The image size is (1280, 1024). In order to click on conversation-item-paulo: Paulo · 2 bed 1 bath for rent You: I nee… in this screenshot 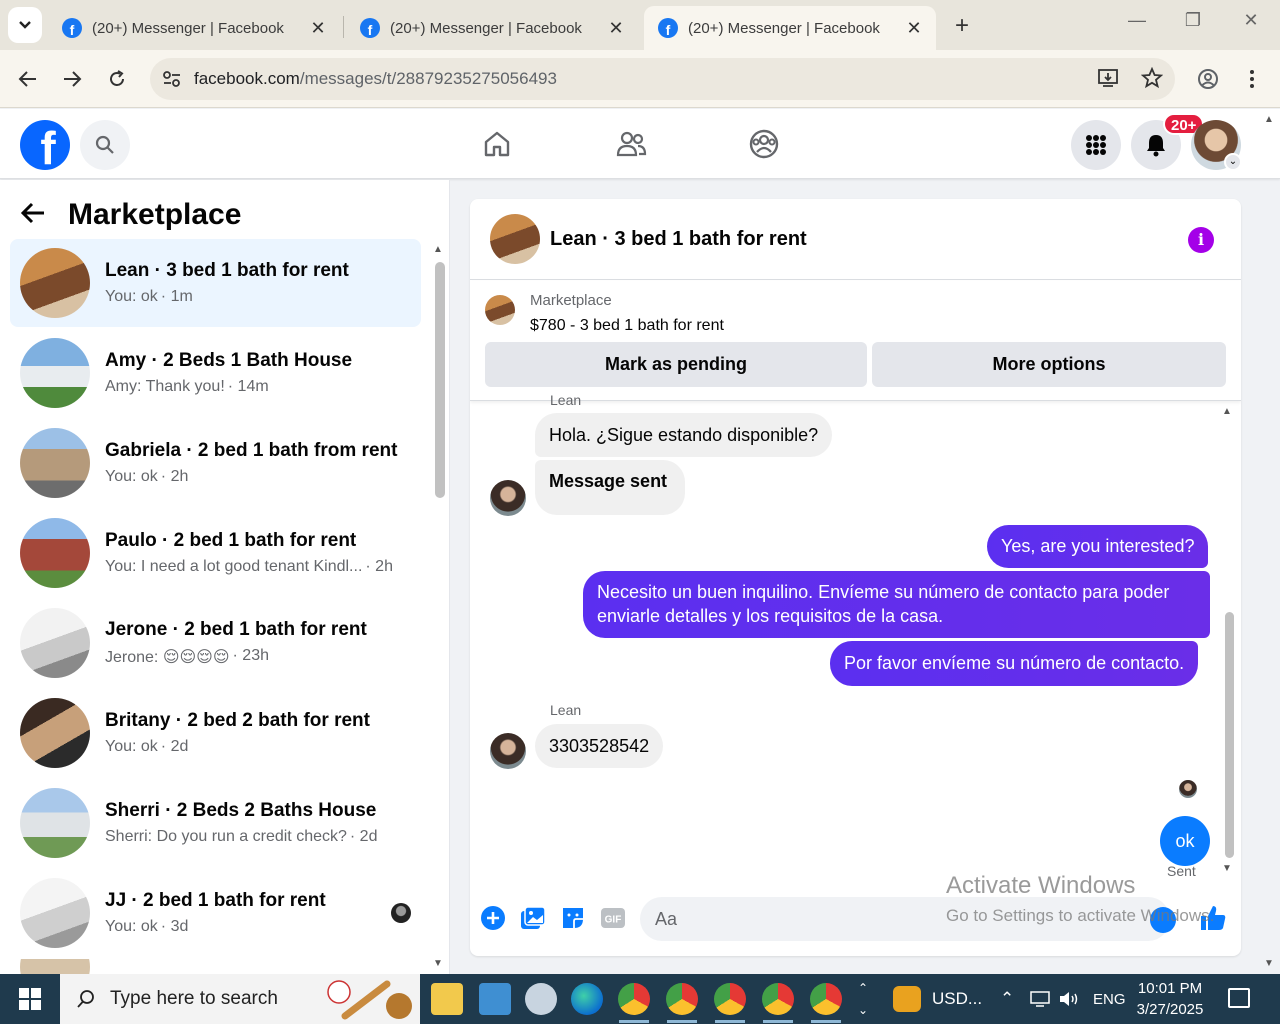, I will do `click(215, 553)`.